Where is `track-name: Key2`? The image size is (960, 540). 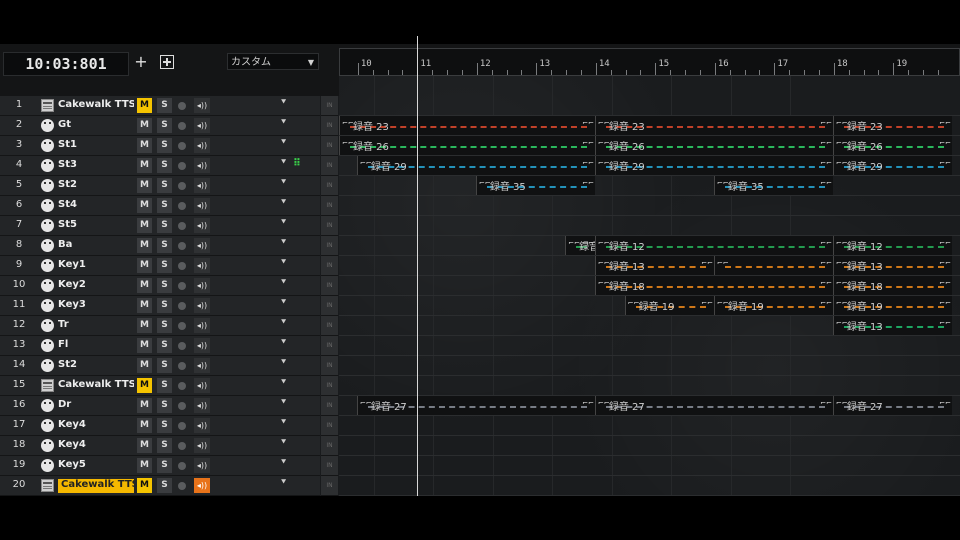 track-name: Key2 is located at coordinates (96, 286).